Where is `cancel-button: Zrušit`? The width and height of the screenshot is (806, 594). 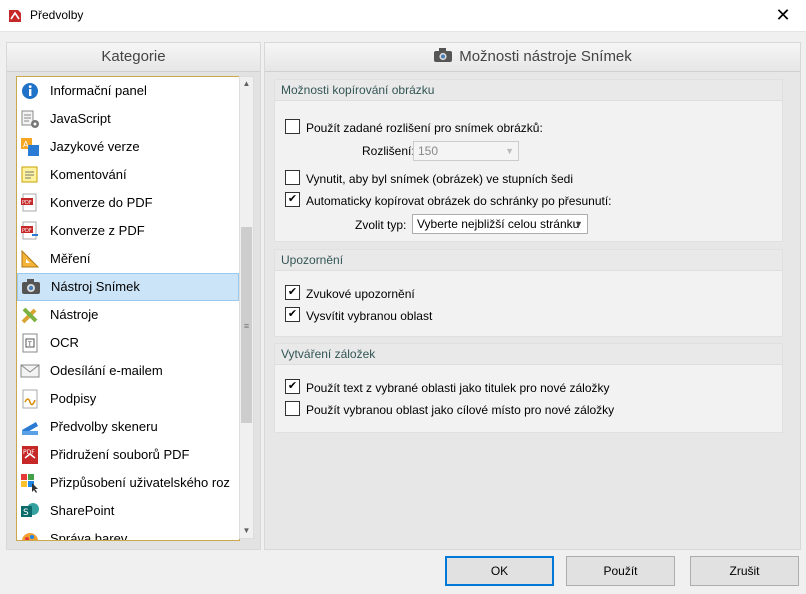 cancel-button: Zrušit is located at coordinates (744, 571).